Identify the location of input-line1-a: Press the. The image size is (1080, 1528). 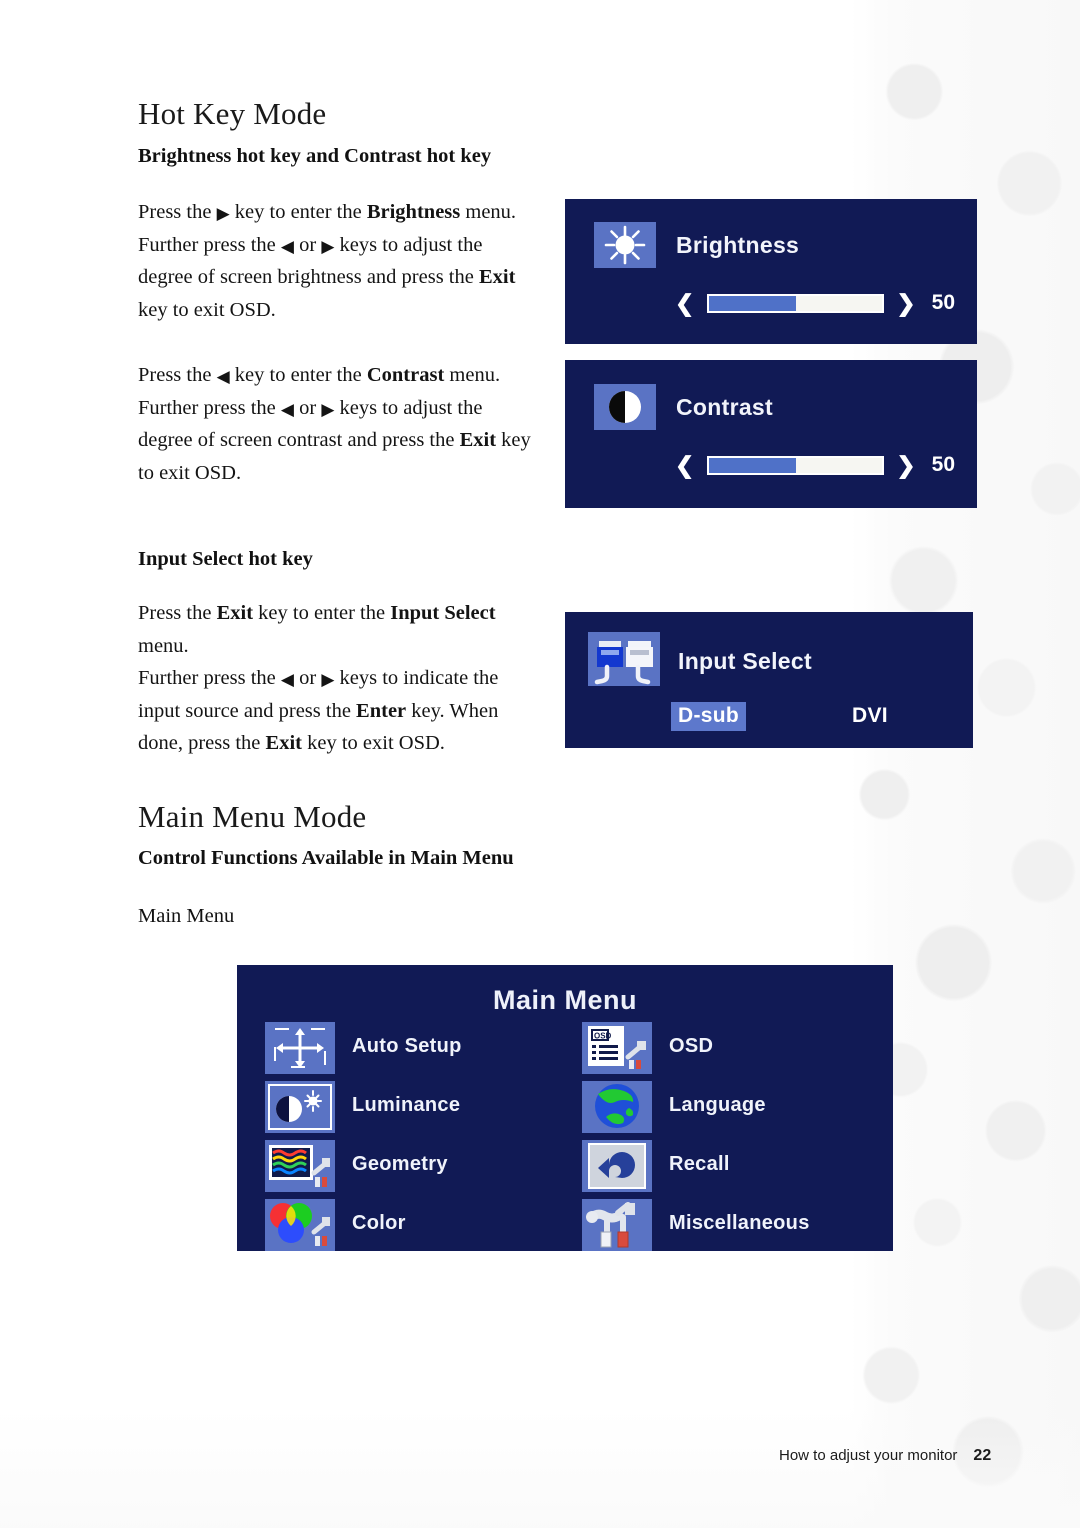
(177, 613).